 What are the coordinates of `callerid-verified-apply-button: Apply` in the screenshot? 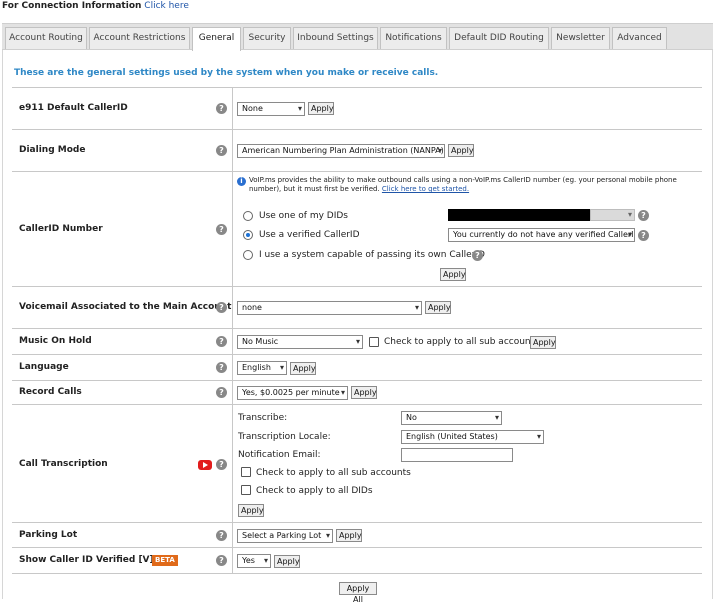 It's located at (287, 561).